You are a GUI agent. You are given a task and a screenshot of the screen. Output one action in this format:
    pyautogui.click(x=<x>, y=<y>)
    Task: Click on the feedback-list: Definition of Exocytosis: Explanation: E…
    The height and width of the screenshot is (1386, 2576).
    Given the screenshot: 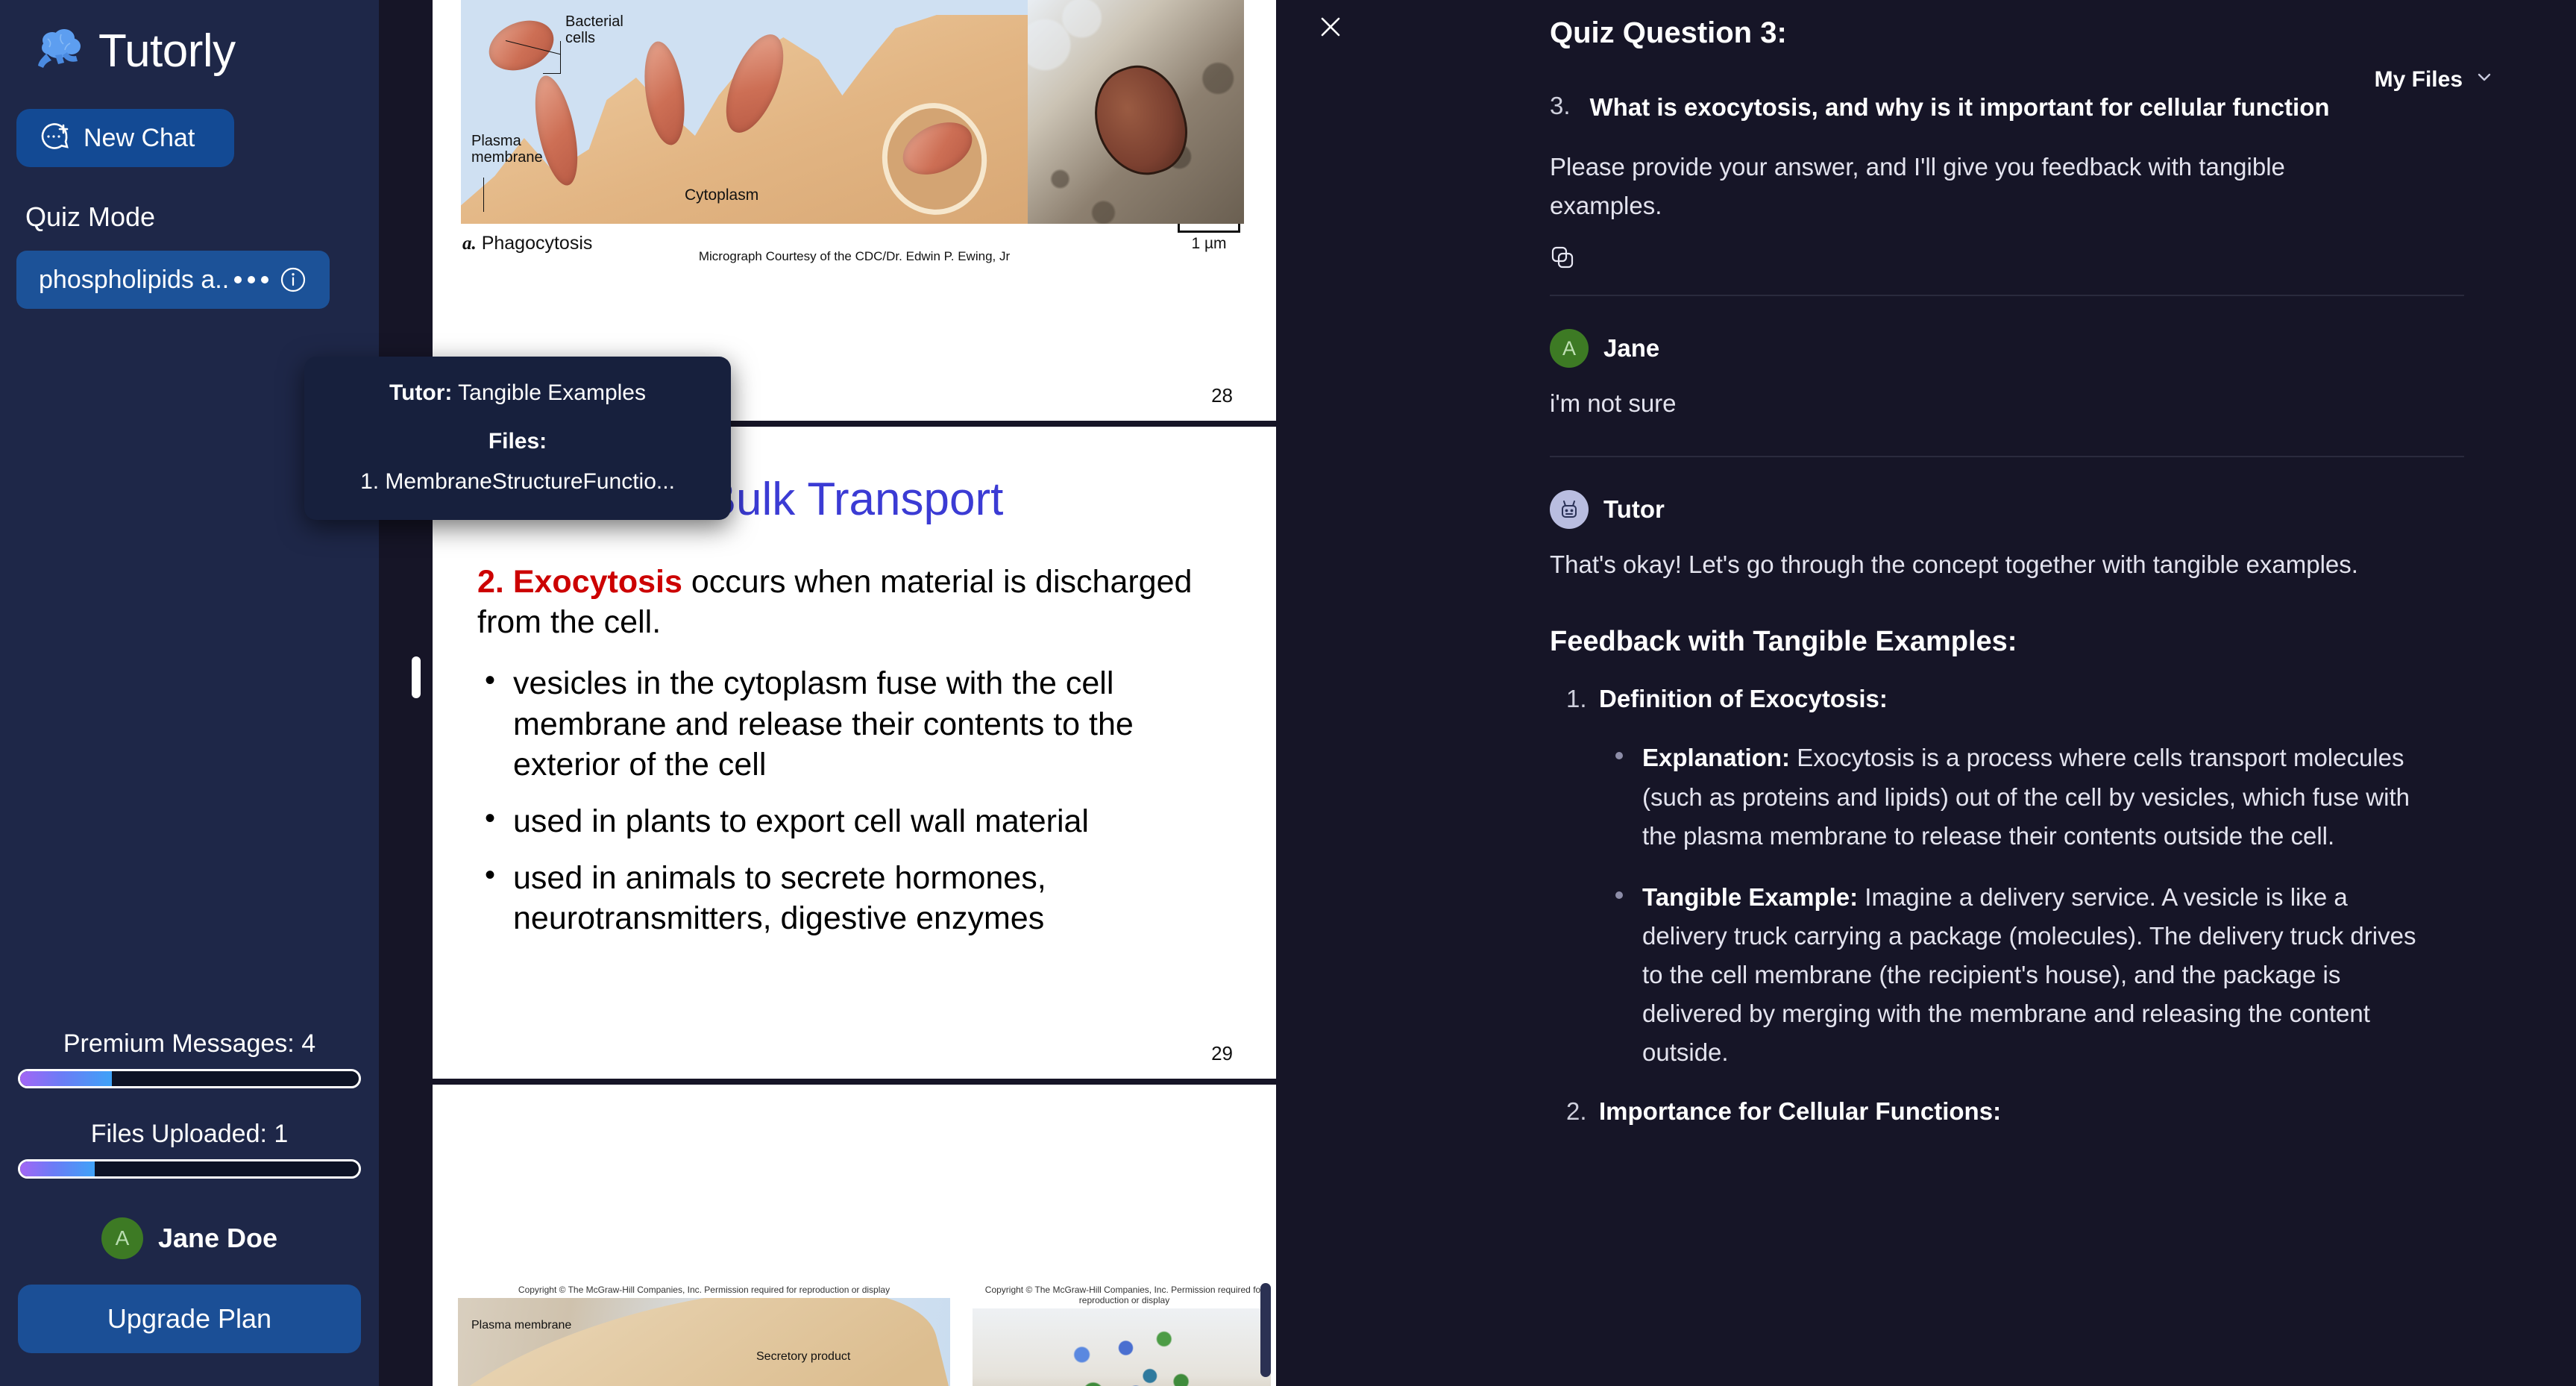 What is the action you would take?
    pyautogui.click(x=2007, y=905)
    